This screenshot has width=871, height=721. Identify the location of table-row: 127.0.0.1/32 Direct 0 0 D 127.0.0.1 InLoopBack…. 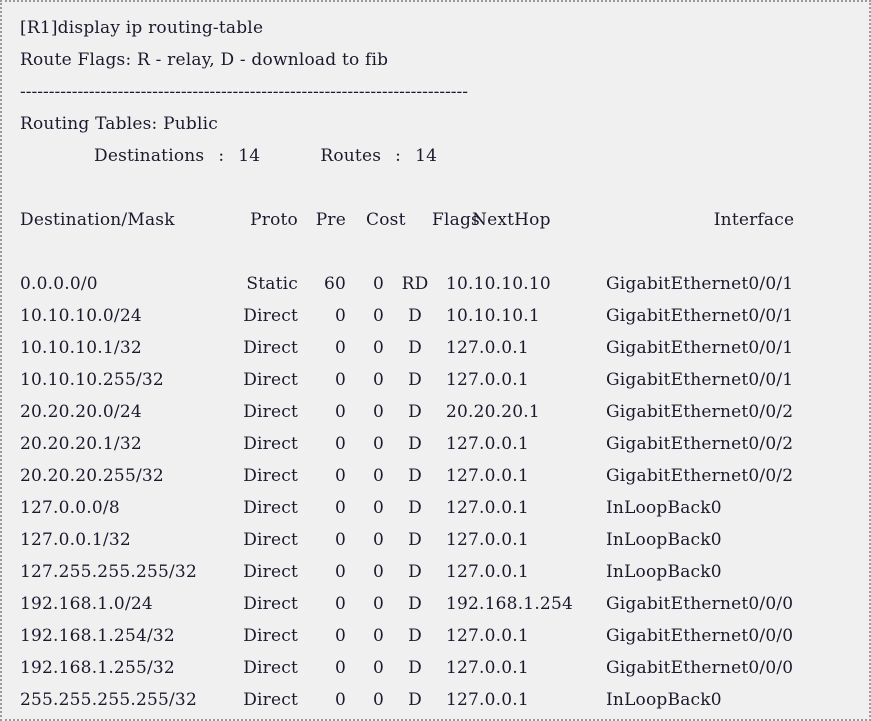
(444, 540).